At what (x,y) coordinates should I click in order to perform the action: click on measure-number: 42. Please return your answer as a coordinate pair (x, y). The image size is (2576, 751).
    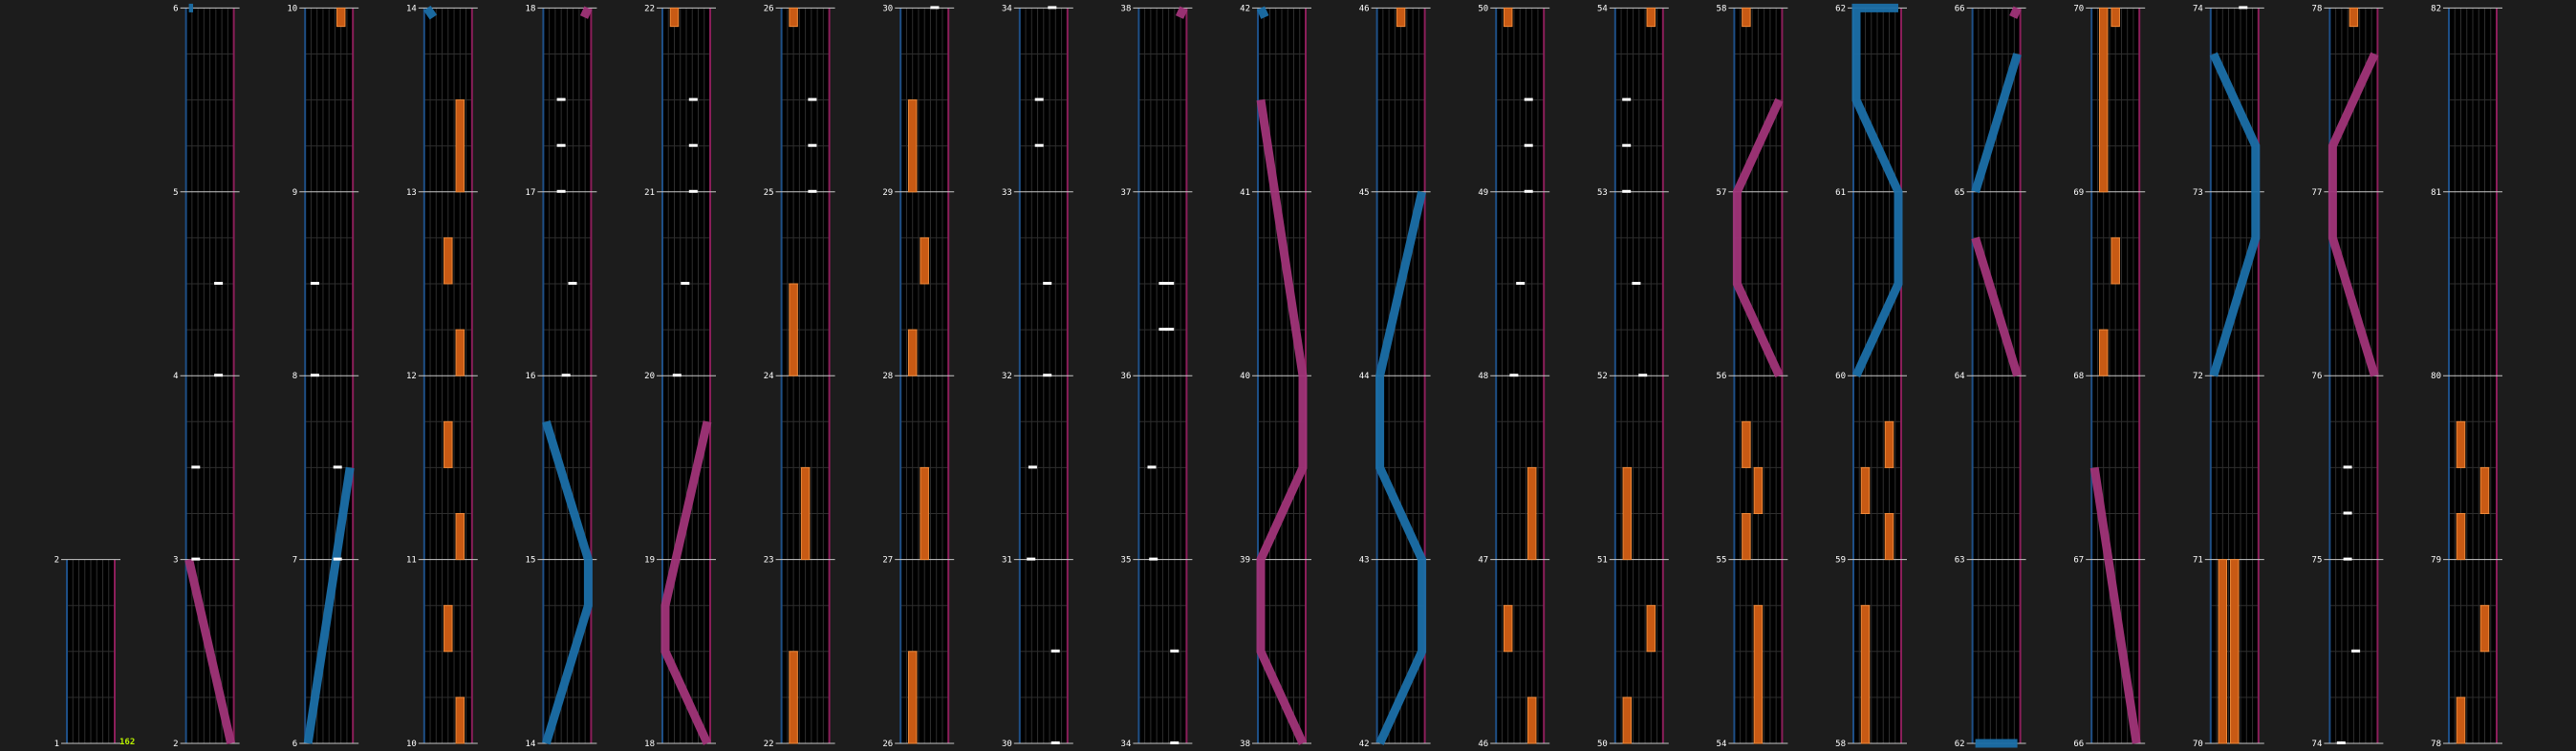
    Looking at the image, I should click on (1364, 744).